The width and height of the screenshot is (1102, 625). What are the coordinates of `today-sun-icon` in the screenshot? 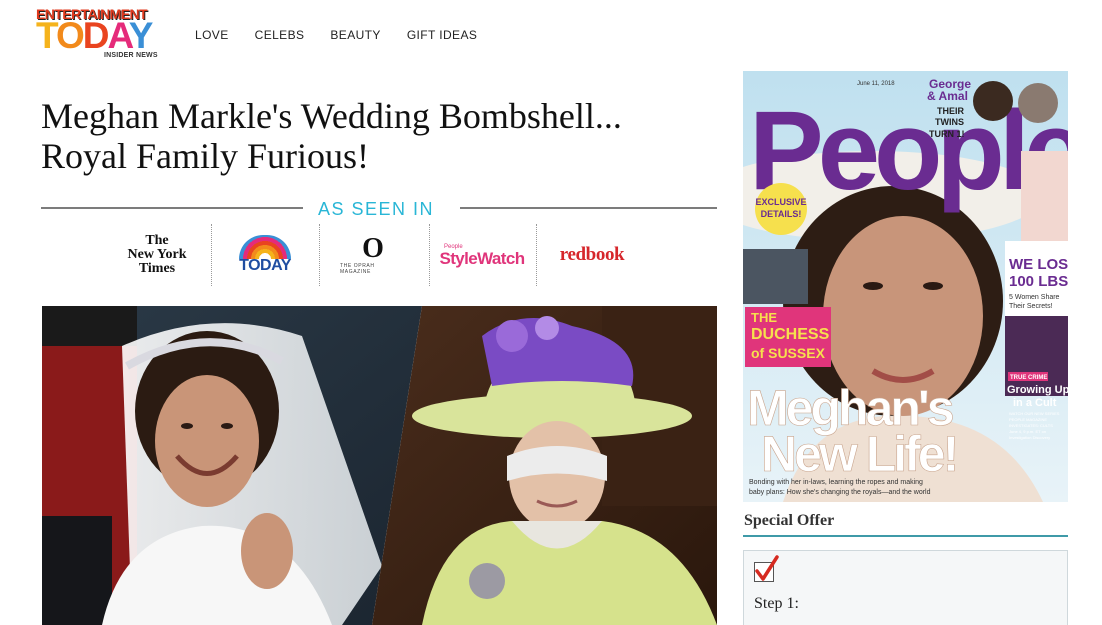 It's located at (265, 247).